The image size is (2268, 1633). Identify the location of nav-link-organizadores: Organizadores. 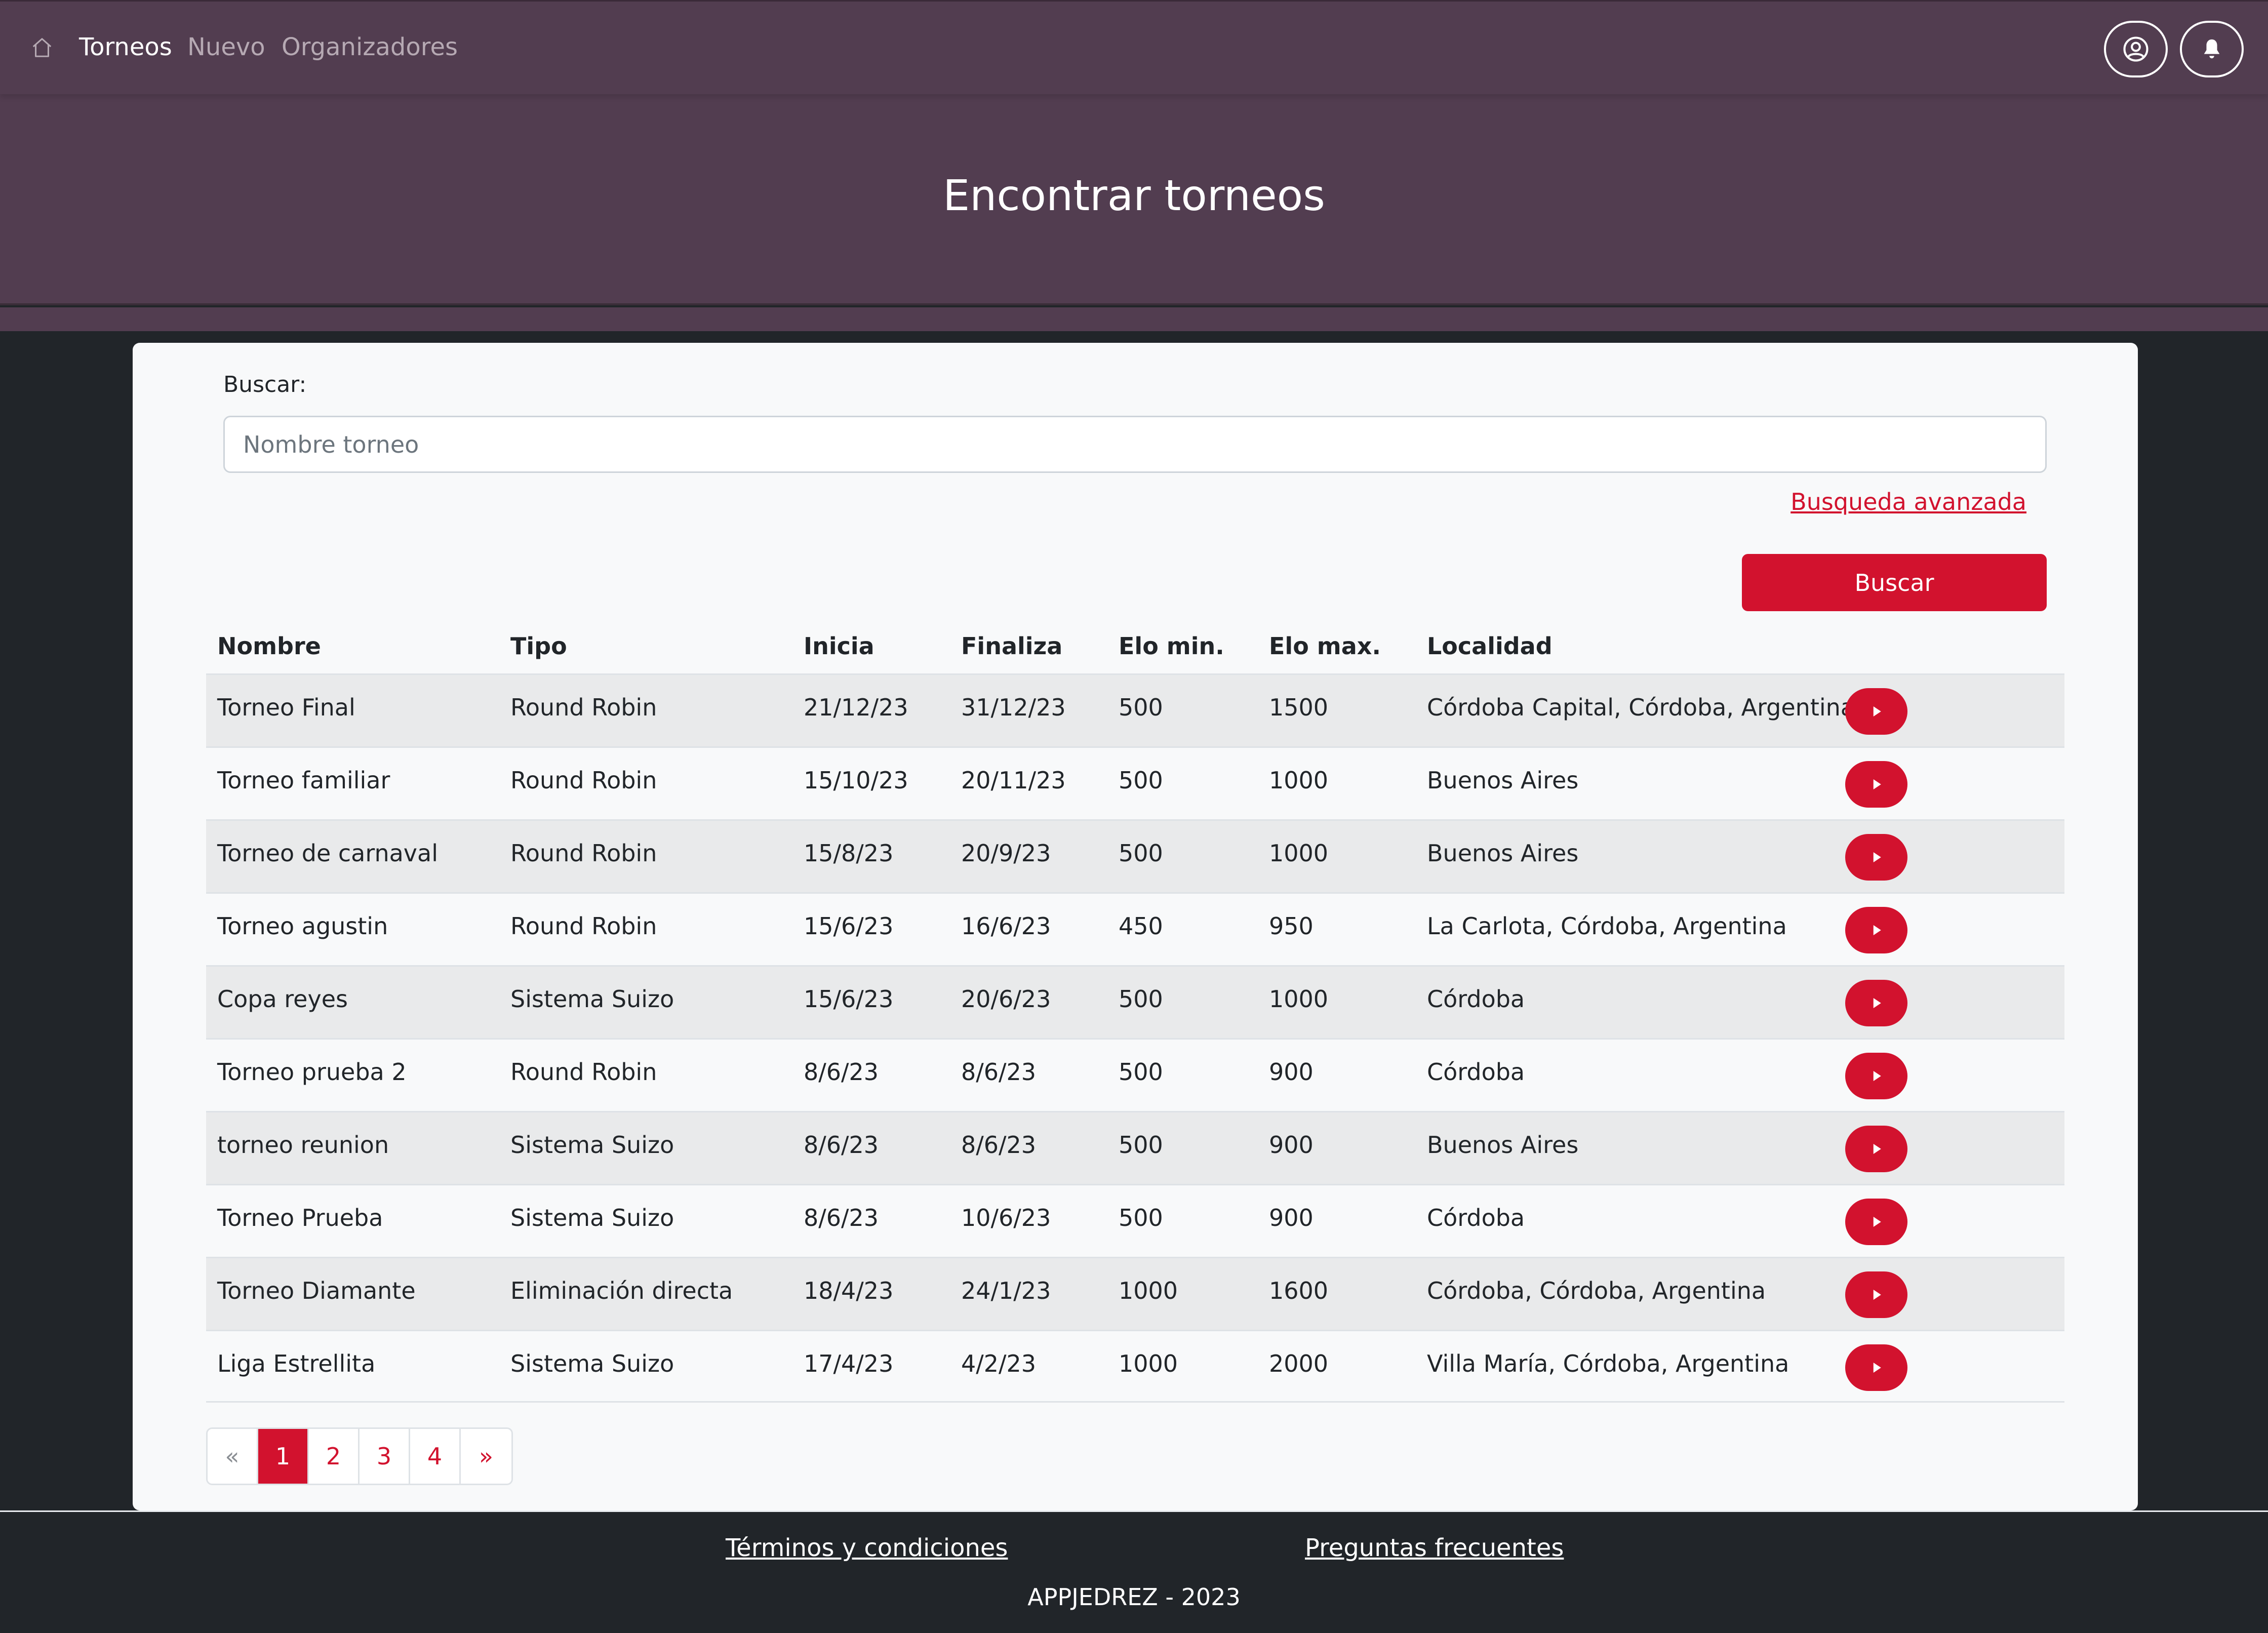
(370, 47).